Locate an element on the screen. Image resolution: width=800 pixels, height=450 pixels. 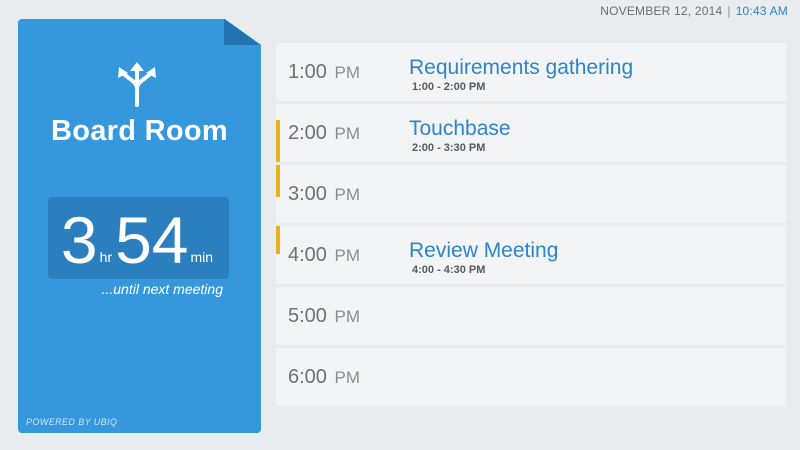
slot-hour: 4:00 is located at coordinates (307, 255).